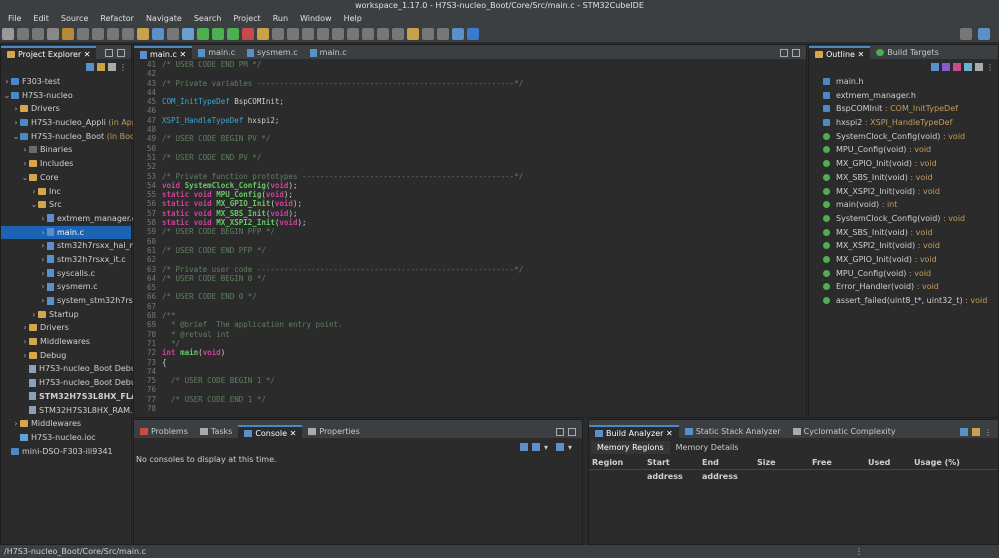 Image resolution: width=999 pixels, height=558 pixels. Describe the element at coordinates (536, 446) in the screenshot. I see `pin-console-icon` at that location.